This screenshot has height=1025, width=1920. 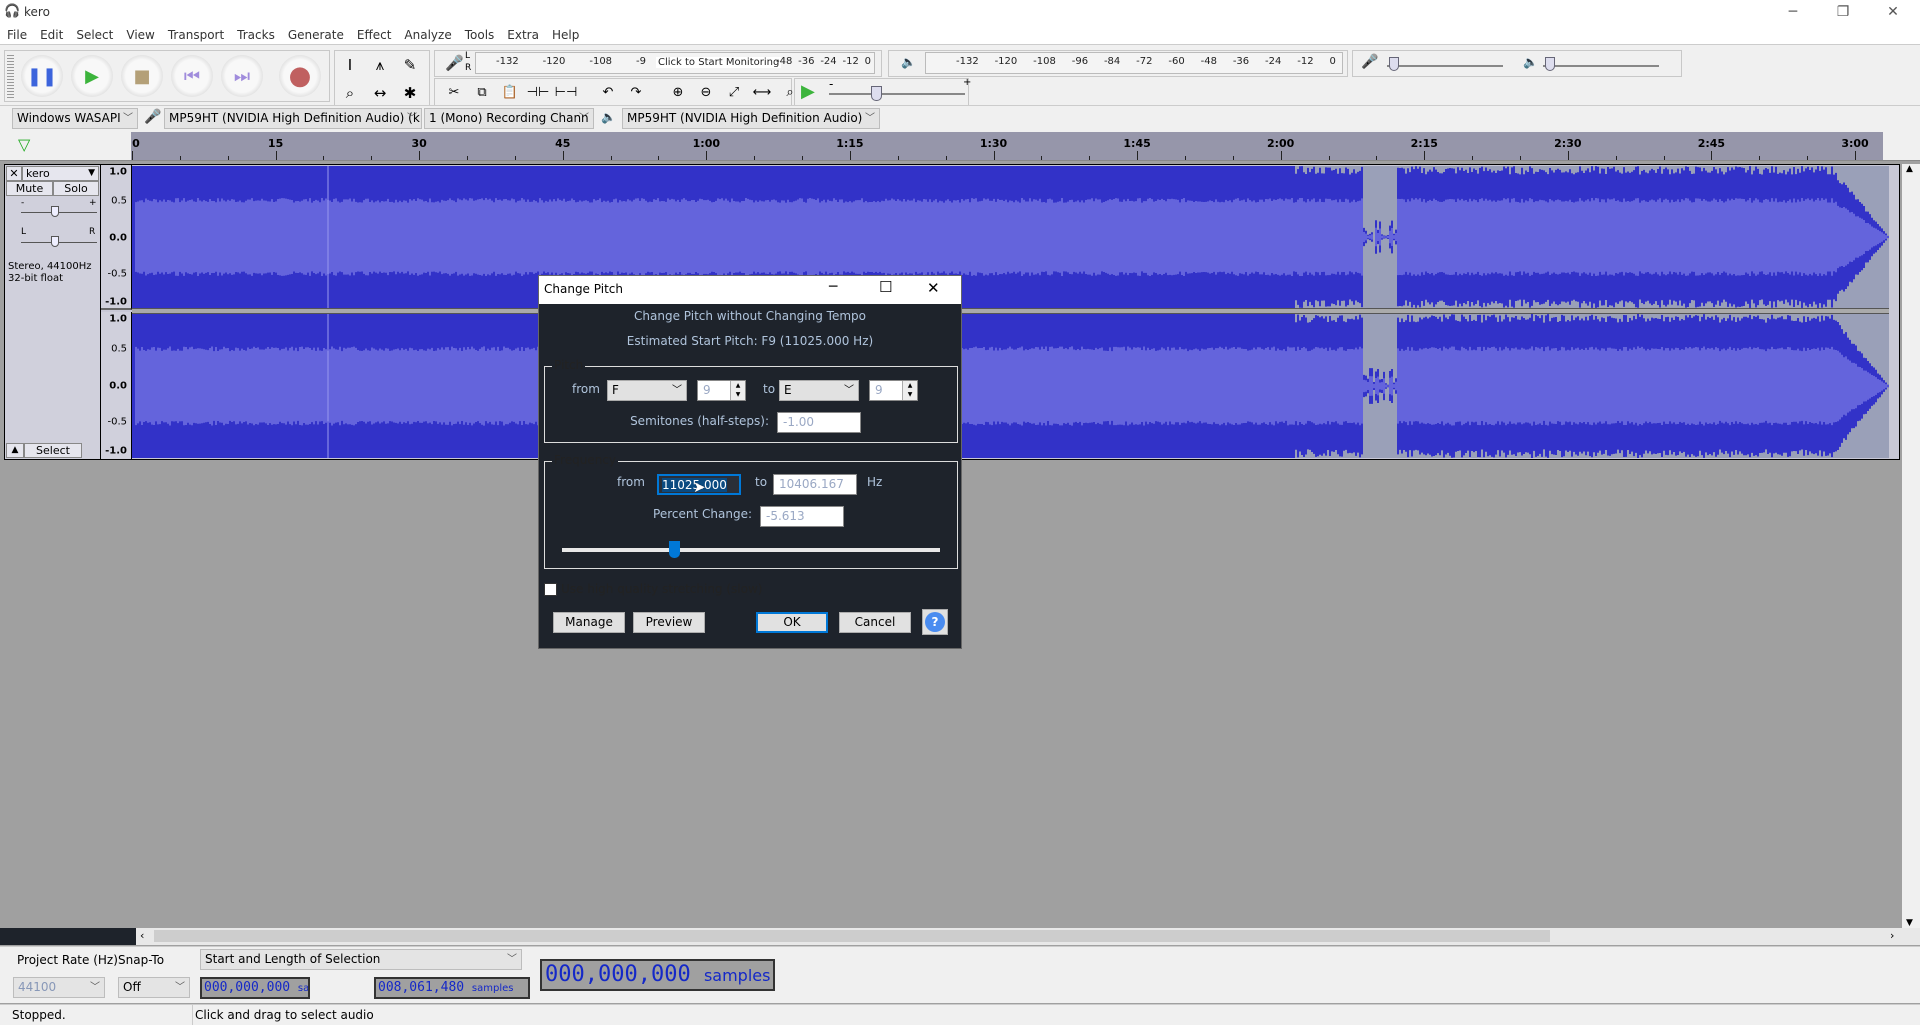 I want to click on solo-button: Solo, so click(x=76, y=188).